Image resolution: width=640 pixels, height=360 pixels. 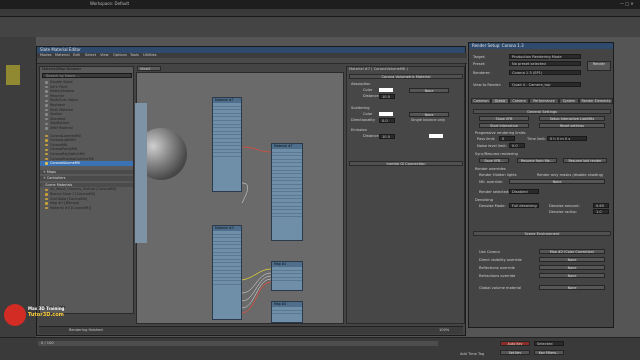 I want to click on sync-label: Sync/Resume rendering, so click(x=496, y=154).